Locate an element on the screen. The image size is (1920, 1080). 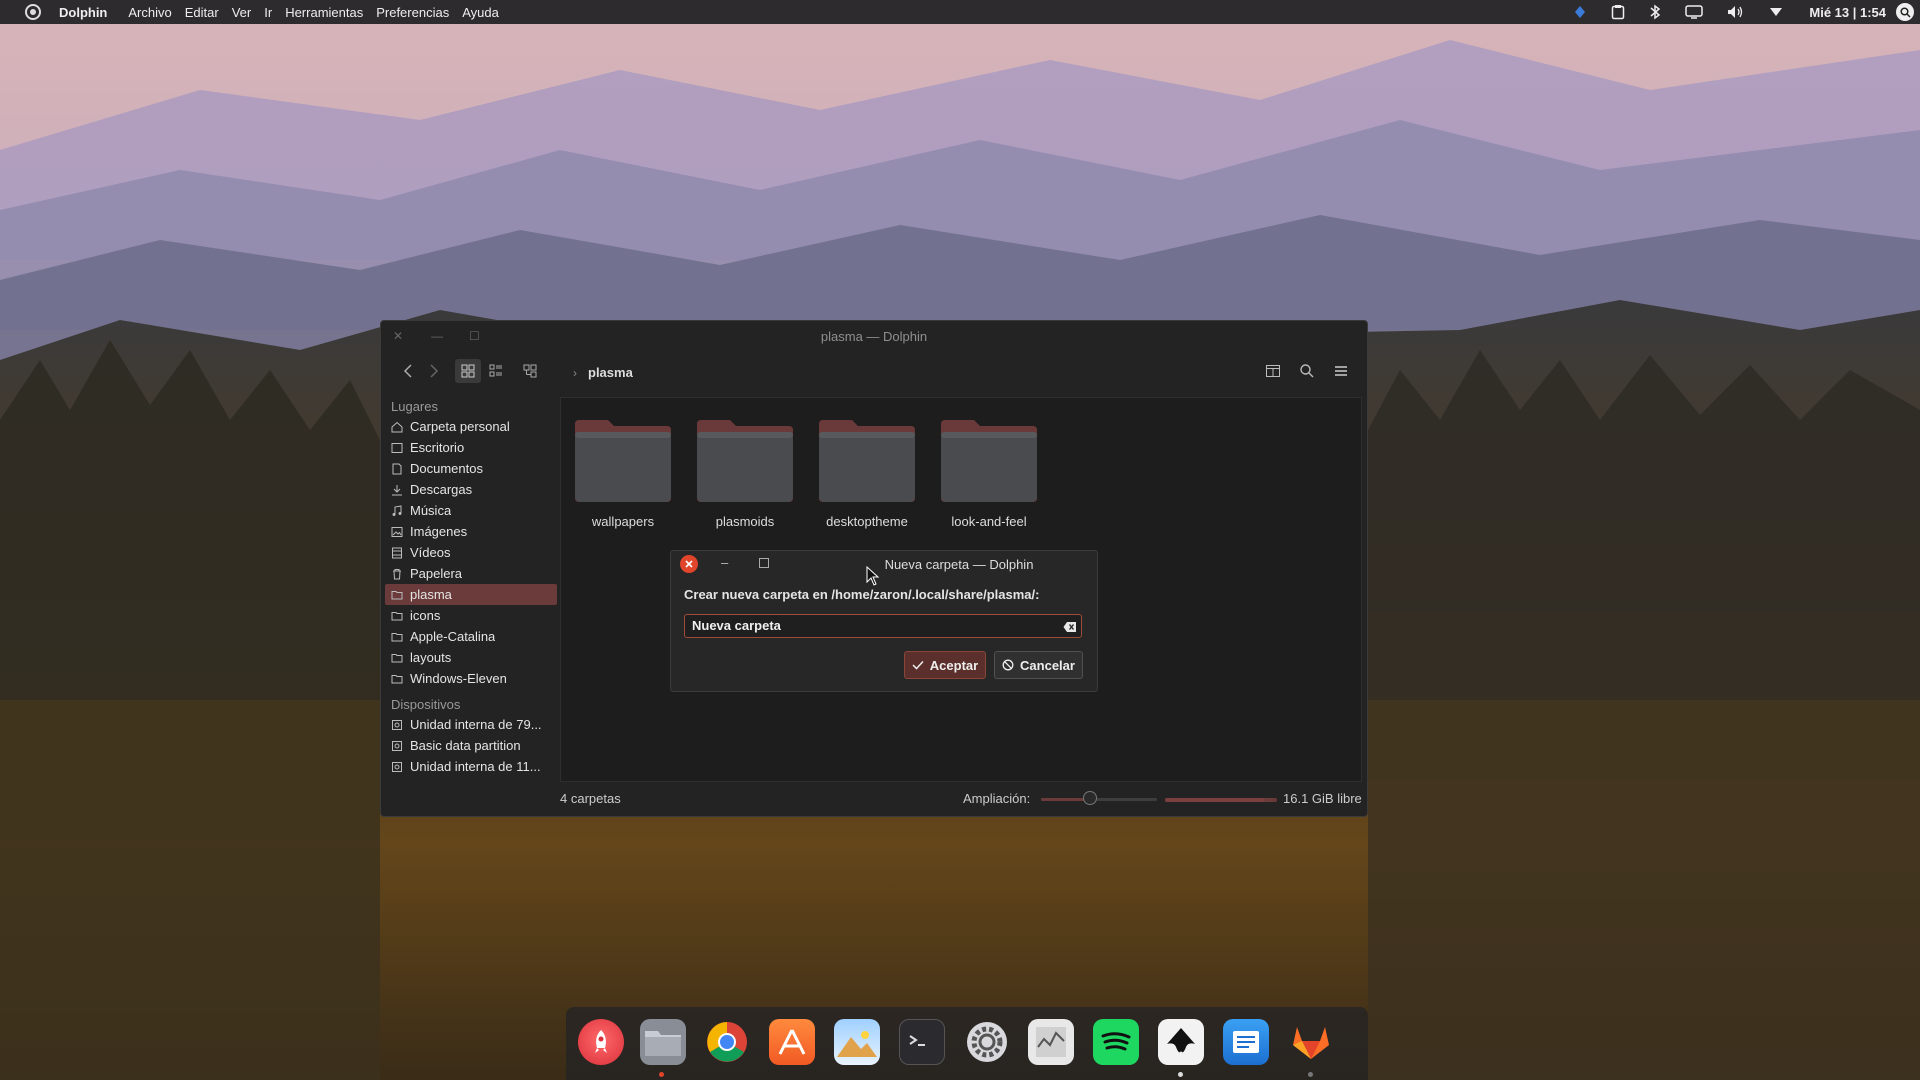
menu-ayuda: Ayuda is located at coordinates (480, 12).